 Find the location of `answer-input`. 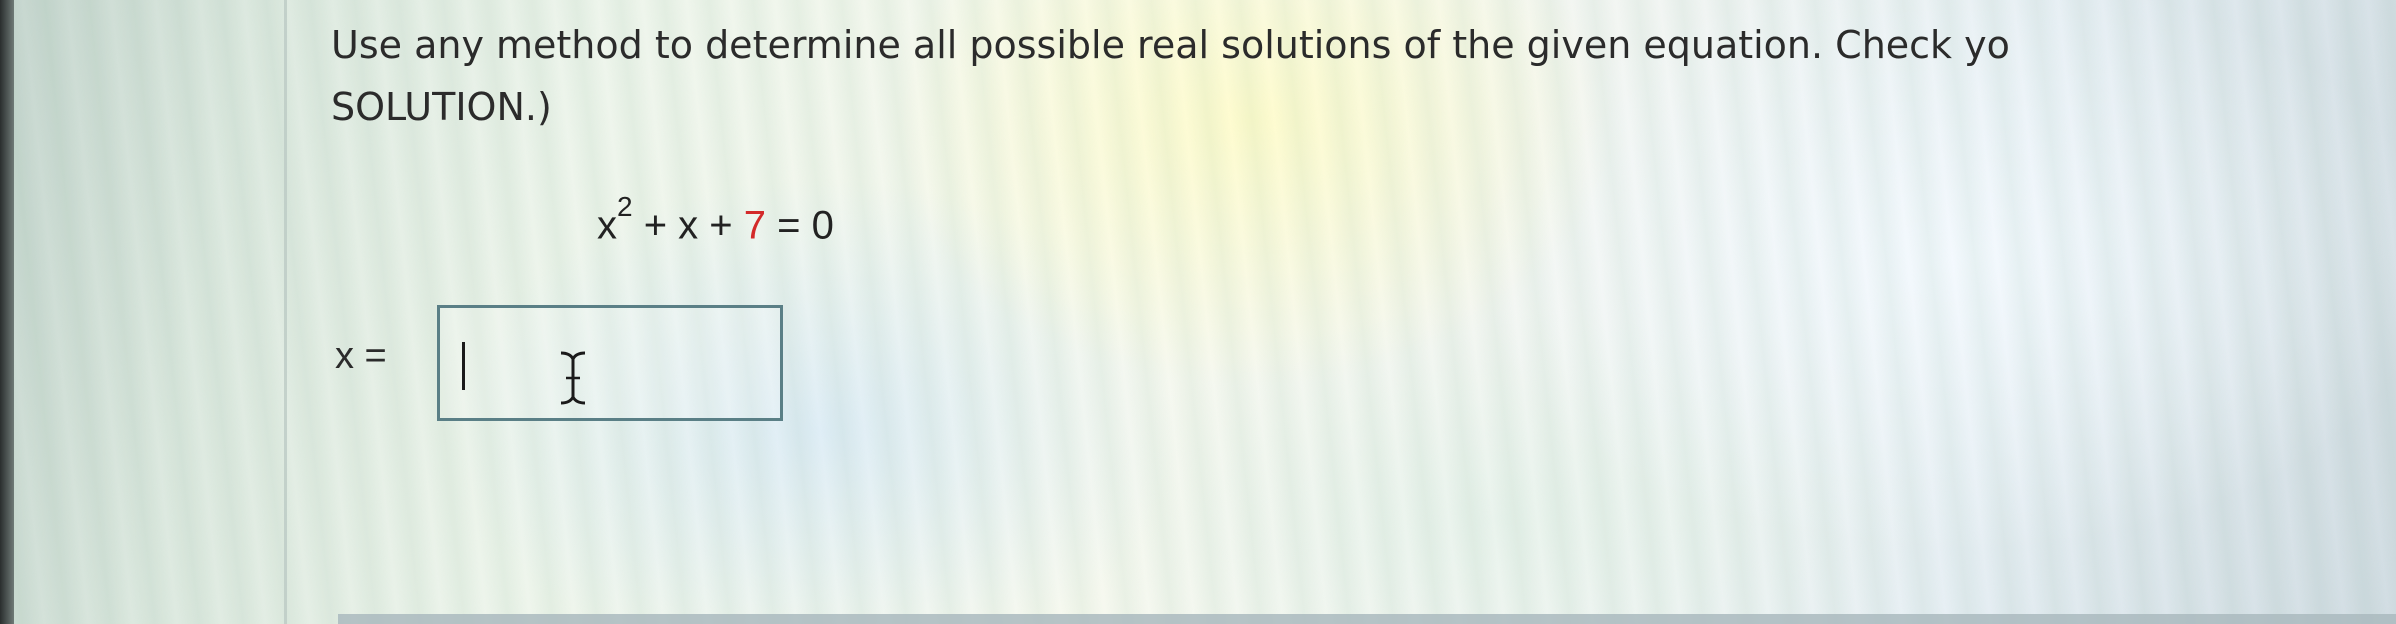

answer-input is located at coordinates (610, 363).